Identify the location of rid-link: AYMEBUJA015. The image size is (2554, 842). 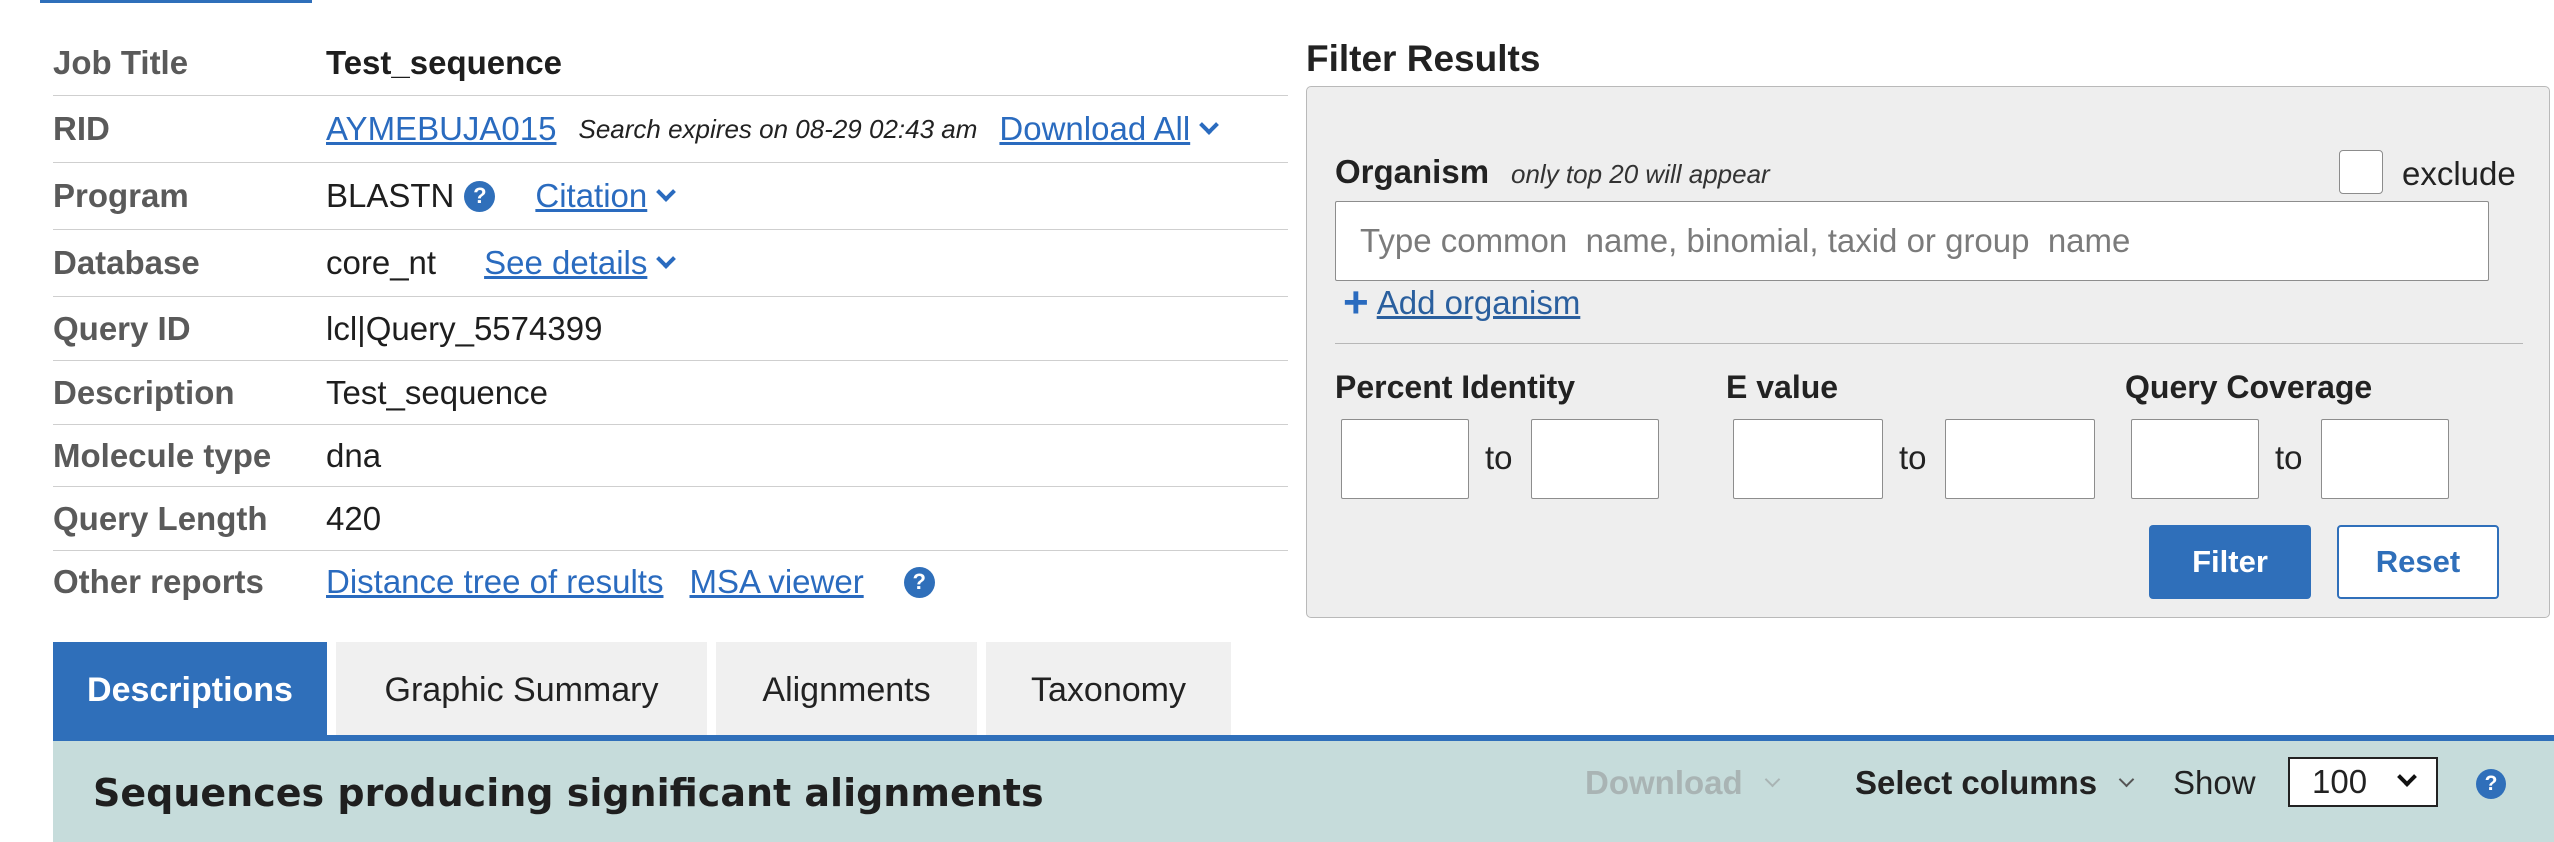
(441, 129).